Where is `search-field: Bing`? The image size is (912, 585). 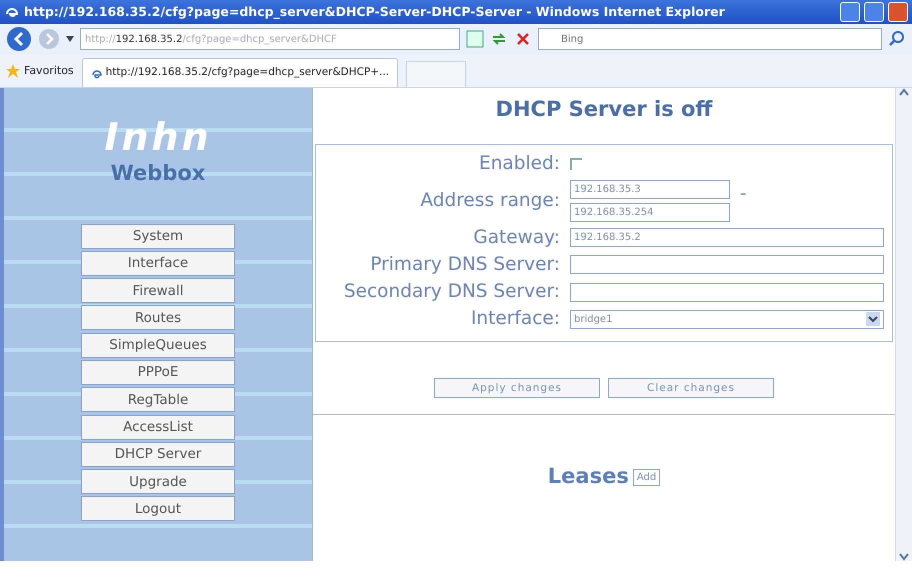 search-field: Bing is located at coordinates (710, 39).